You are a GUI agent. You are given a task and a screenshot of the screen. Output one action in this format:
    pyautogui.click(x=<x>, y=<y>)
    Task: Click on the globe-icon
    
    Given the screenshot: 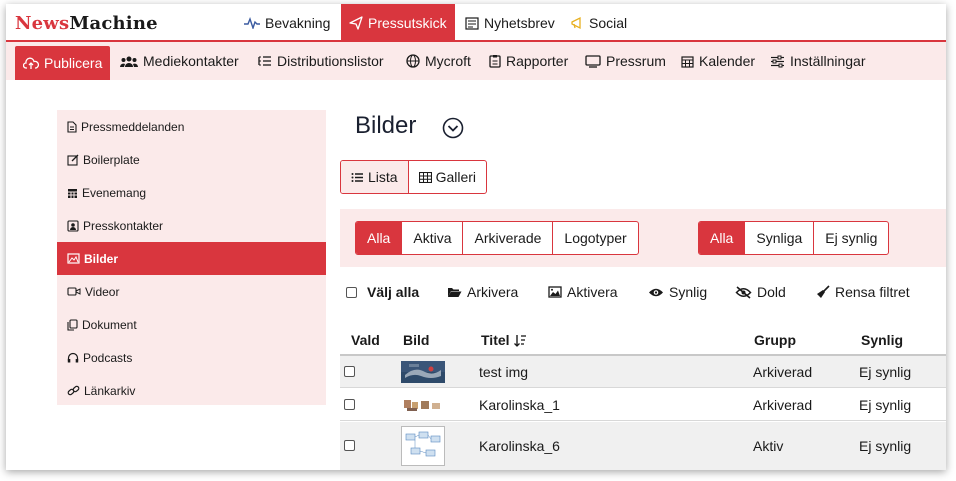 What is the action you would take?
    pyautogui.click(x=413, y=61)
    